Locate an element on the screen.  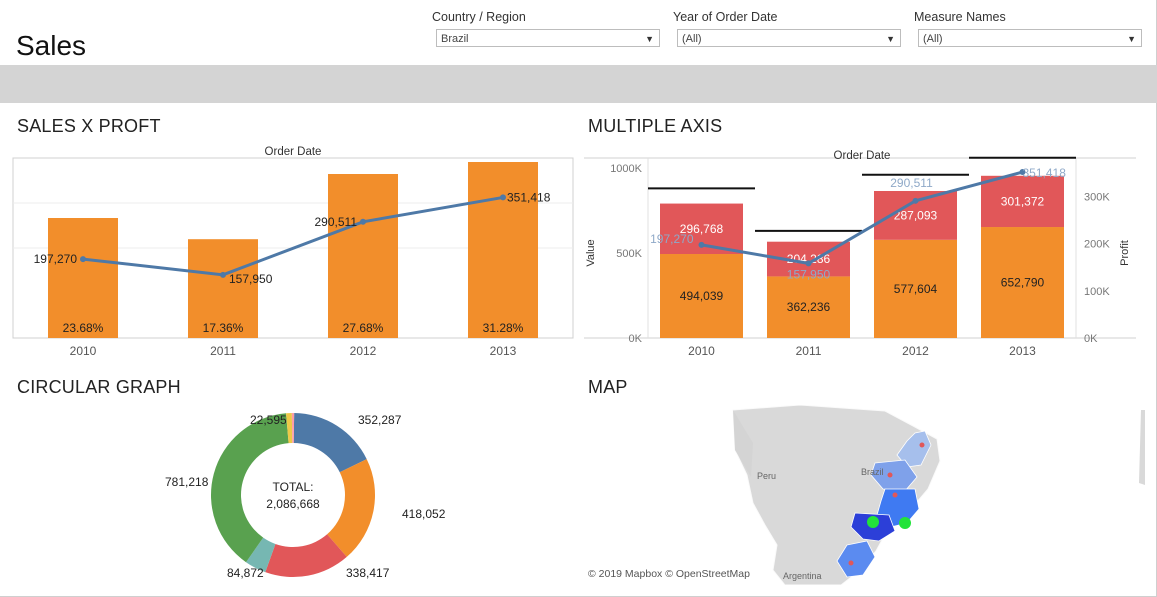
filter-measure-select: (All) ▼ is located at coordinates (1030, 38).